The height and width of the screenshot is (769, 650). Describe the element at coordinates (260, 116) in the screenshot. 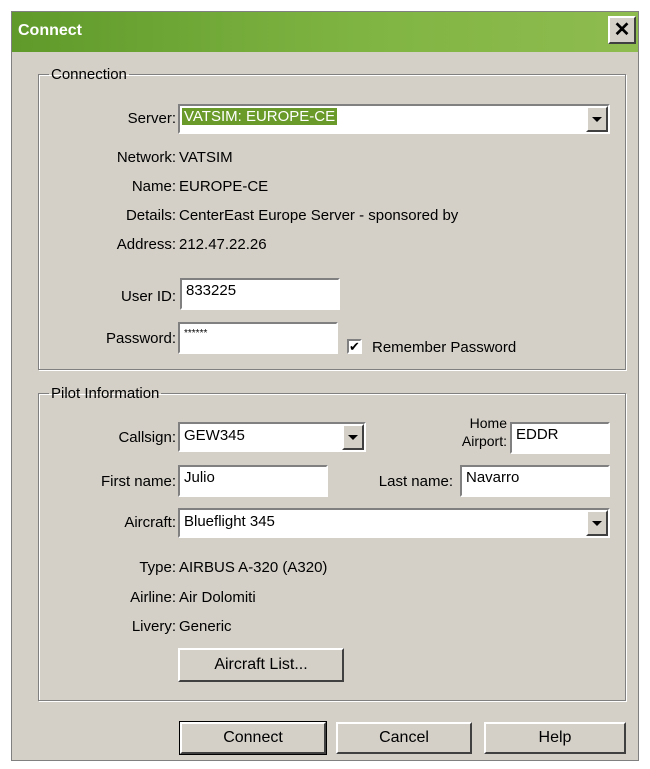

I see `server-selected-value: VATSIM: EUROPE-CE` at that location.